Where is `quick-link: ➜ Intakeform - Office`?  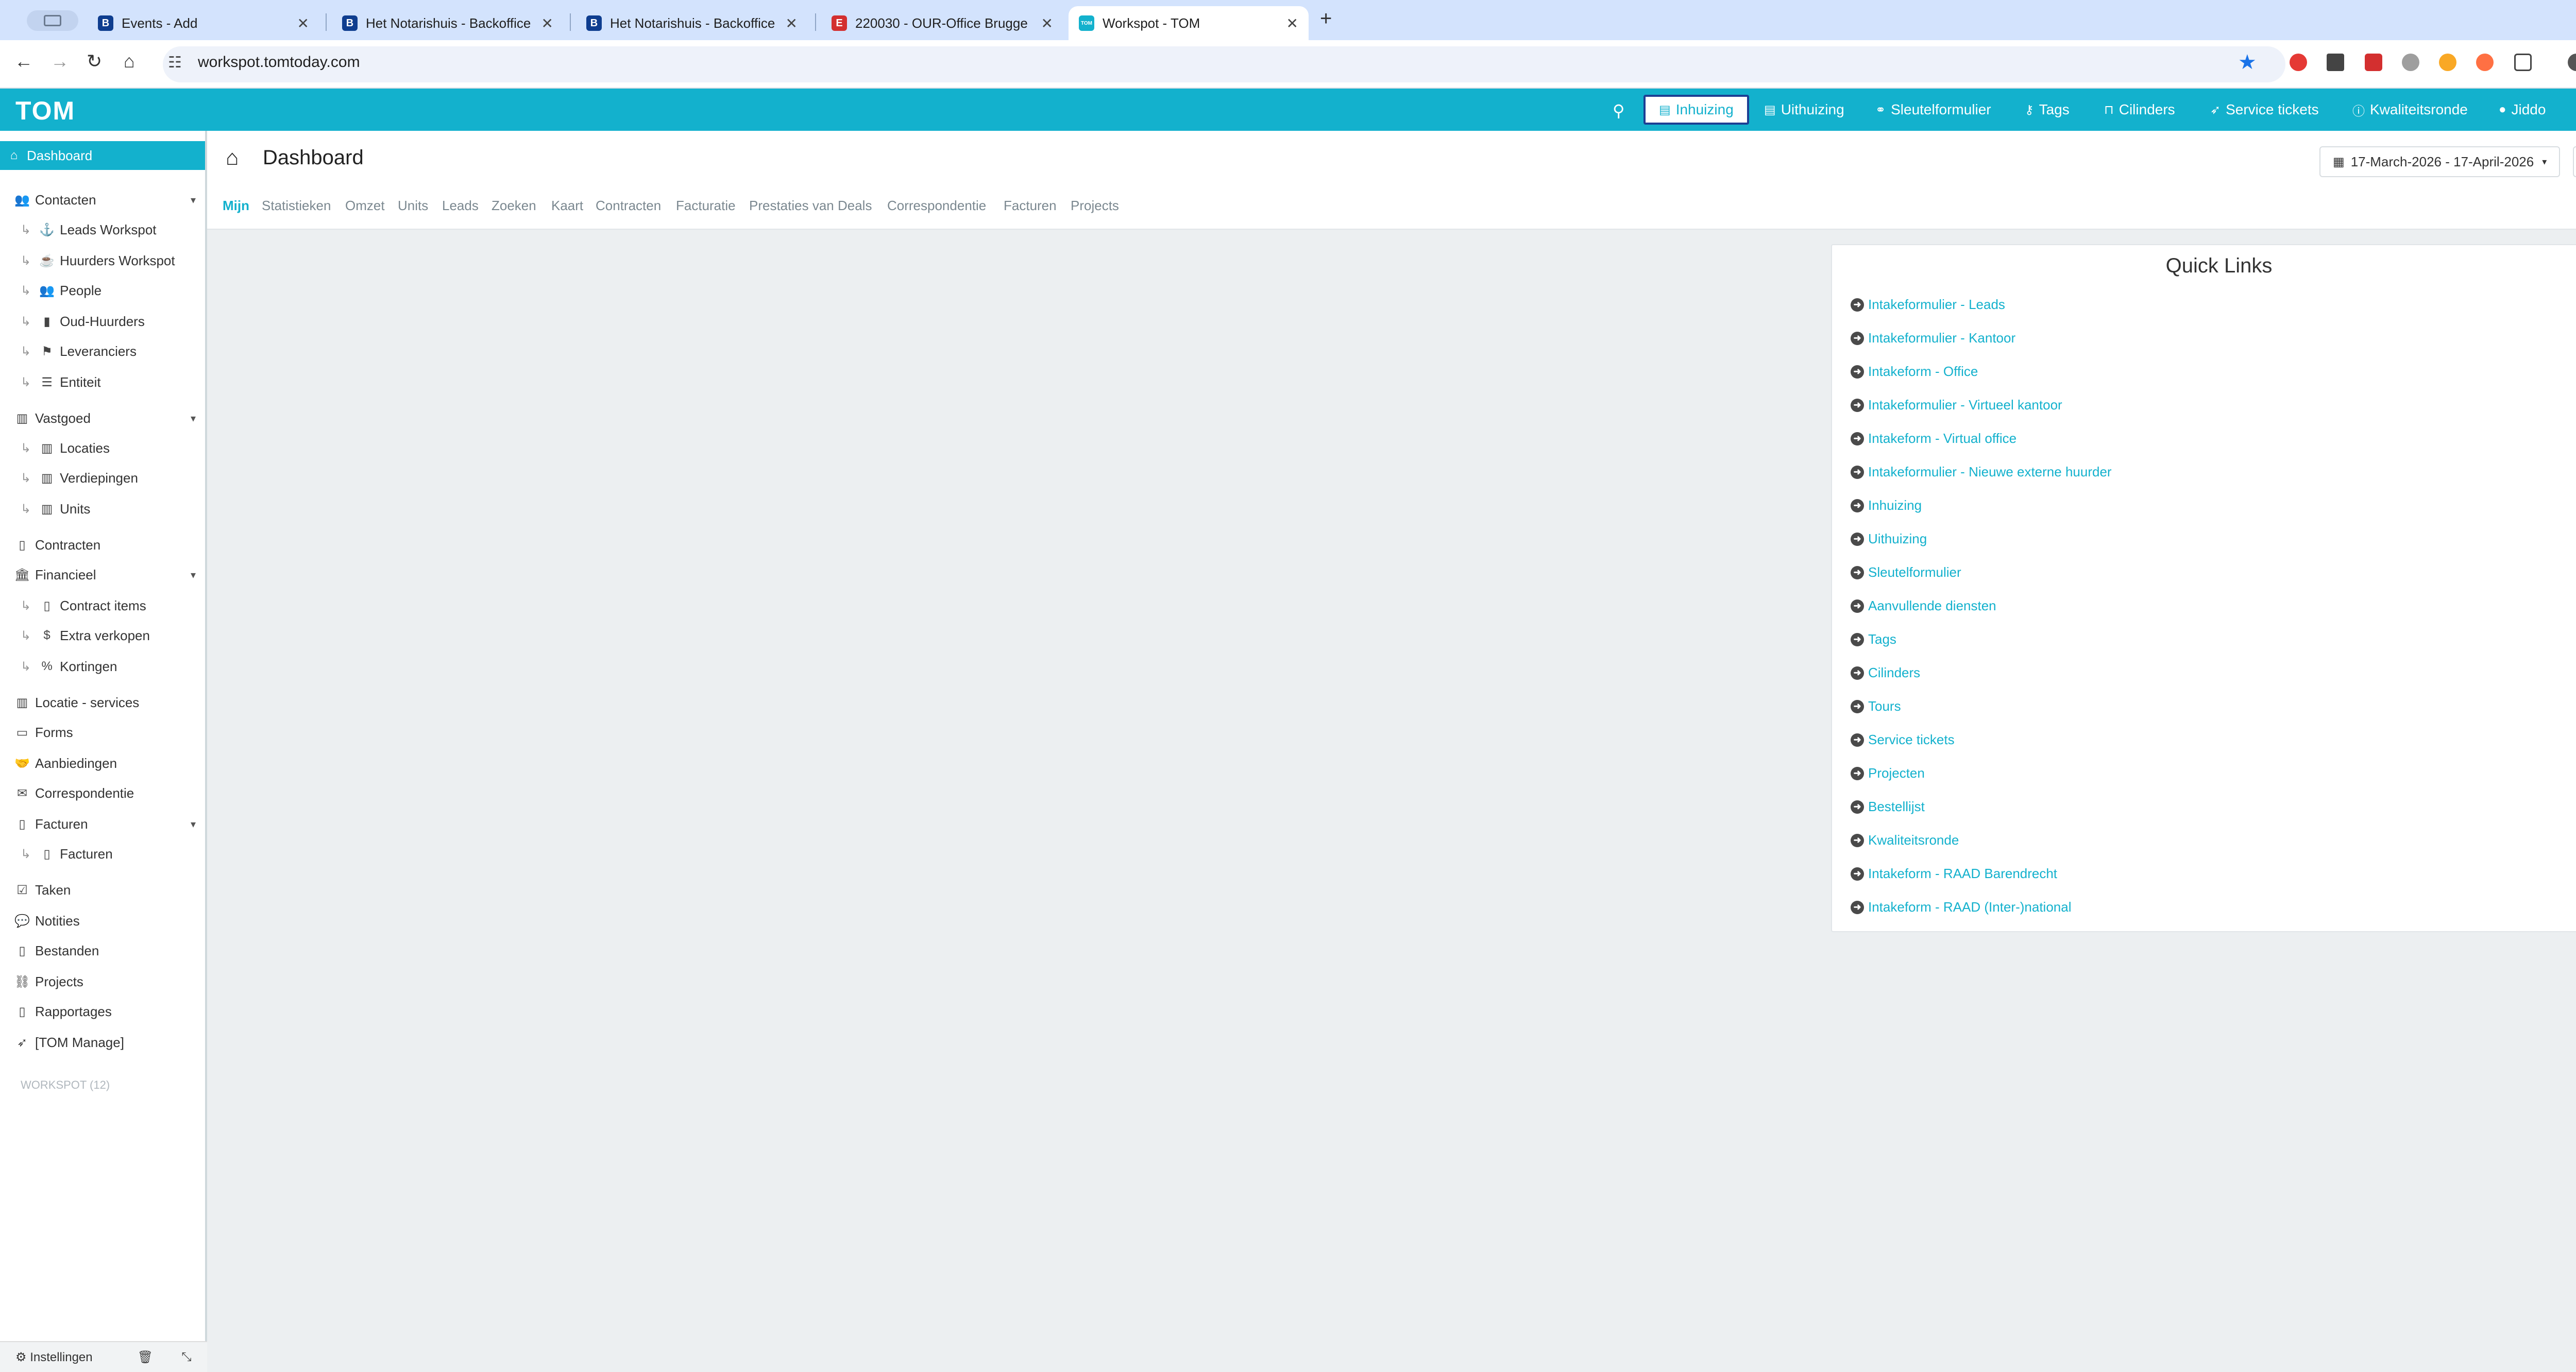
quick-link: ➜ Intakeform - Office is located at coordinates (1915, 372).